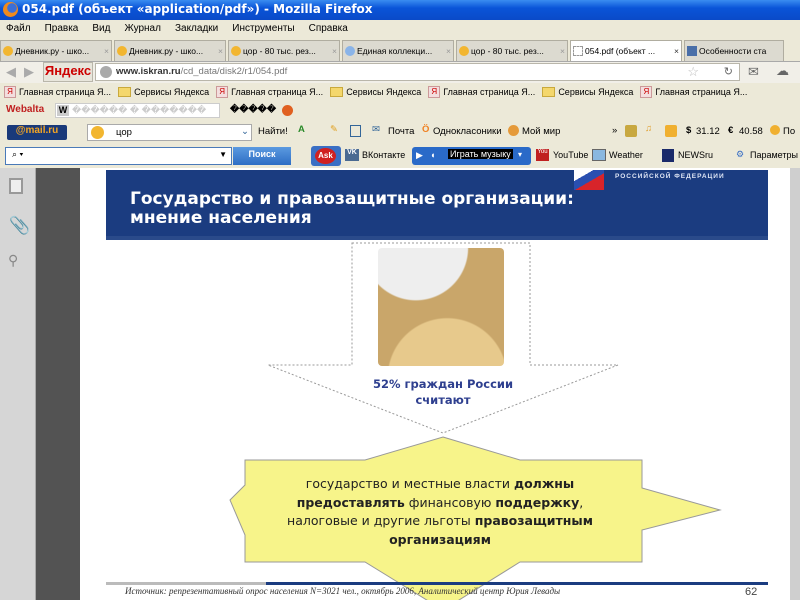  What do you see at coordinates (409, 483) in the screenshot?
I see `body-text: государство и местные власти` at bounding box center [409, 483].